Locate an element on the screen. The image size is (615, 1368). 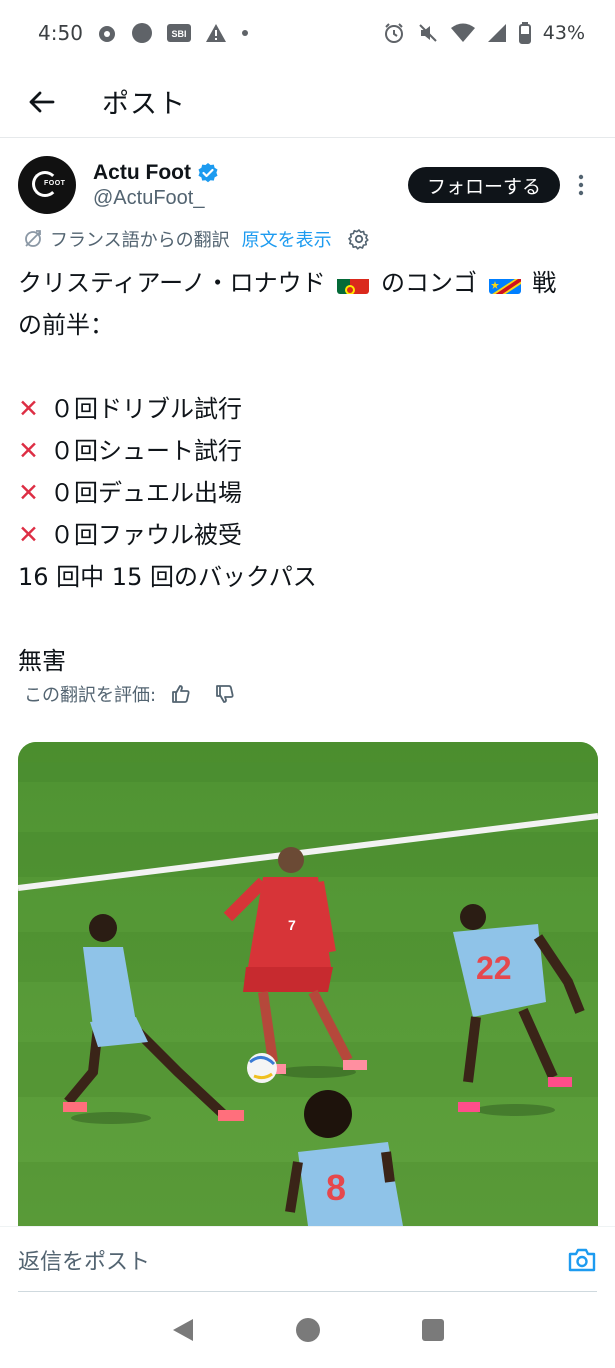
reply-composer: 返信をポスト is located at coordinates (307, 1259).